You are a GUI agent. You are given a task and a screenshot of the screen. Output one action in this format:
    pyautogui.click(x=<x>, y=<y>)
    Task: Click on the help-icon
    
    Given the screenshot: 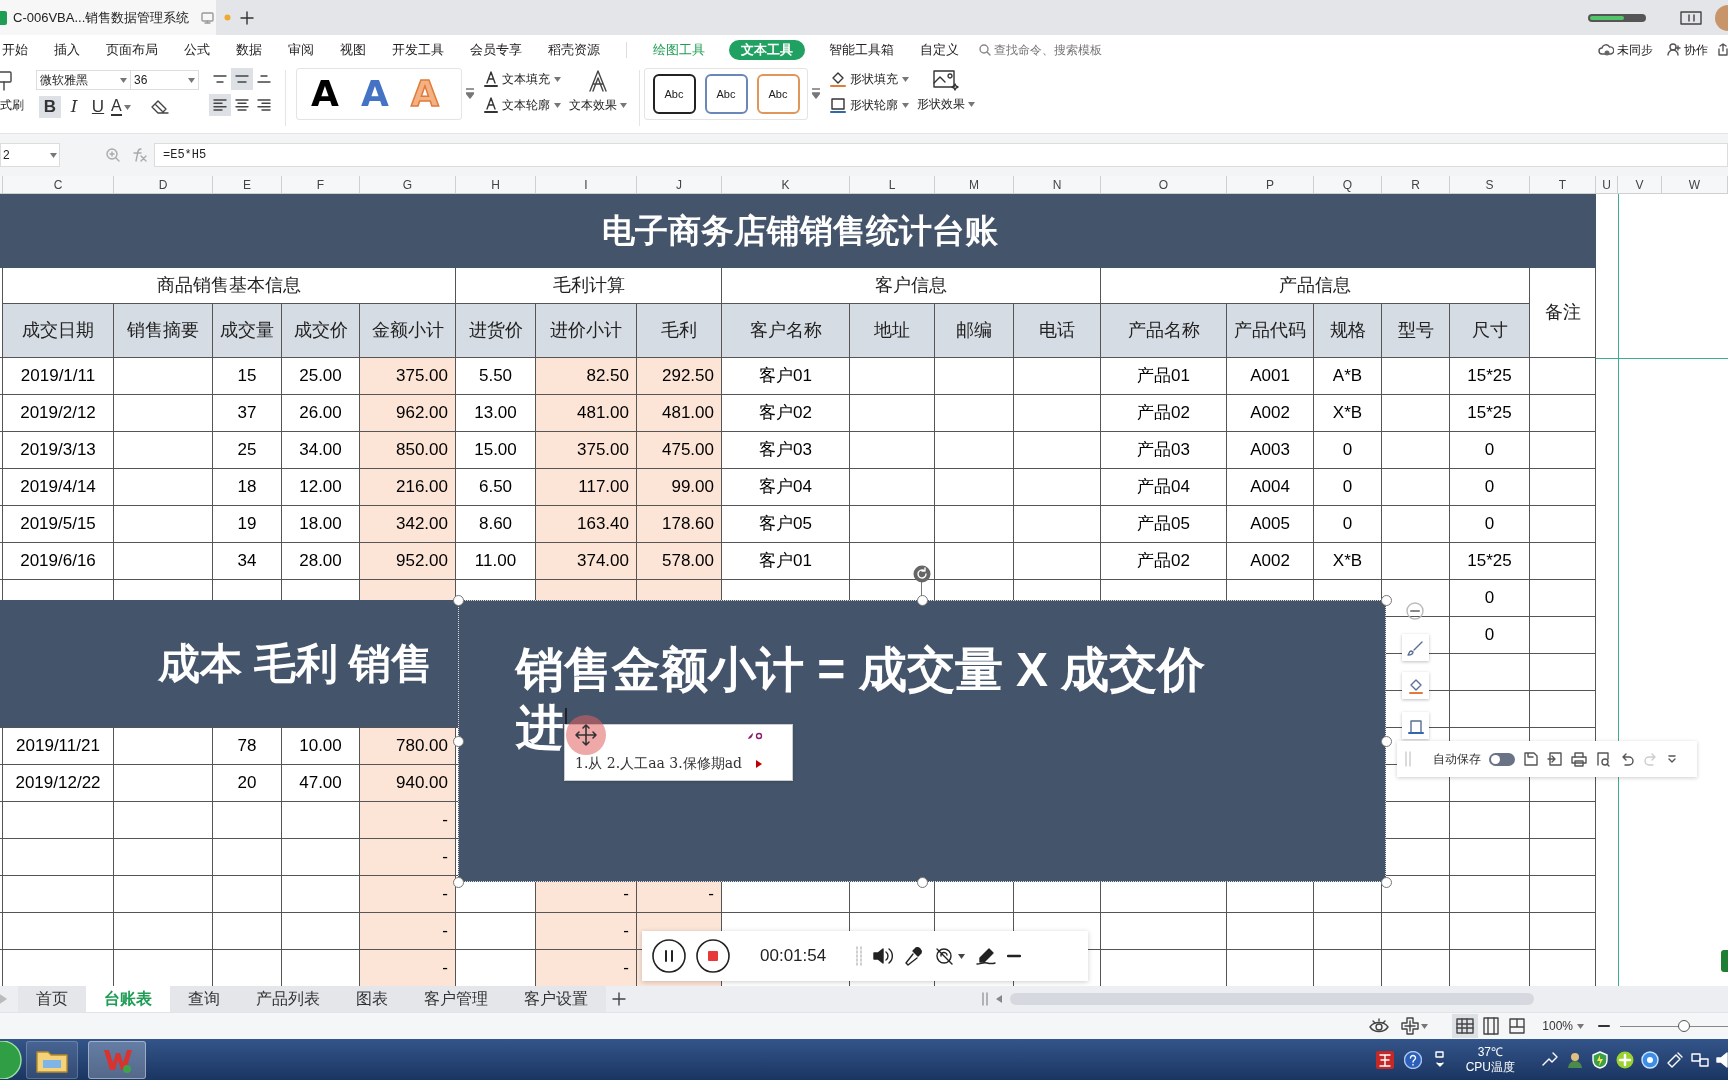 What is the action you would take?
    pyautogui.click(x=1412, y=1059)
    